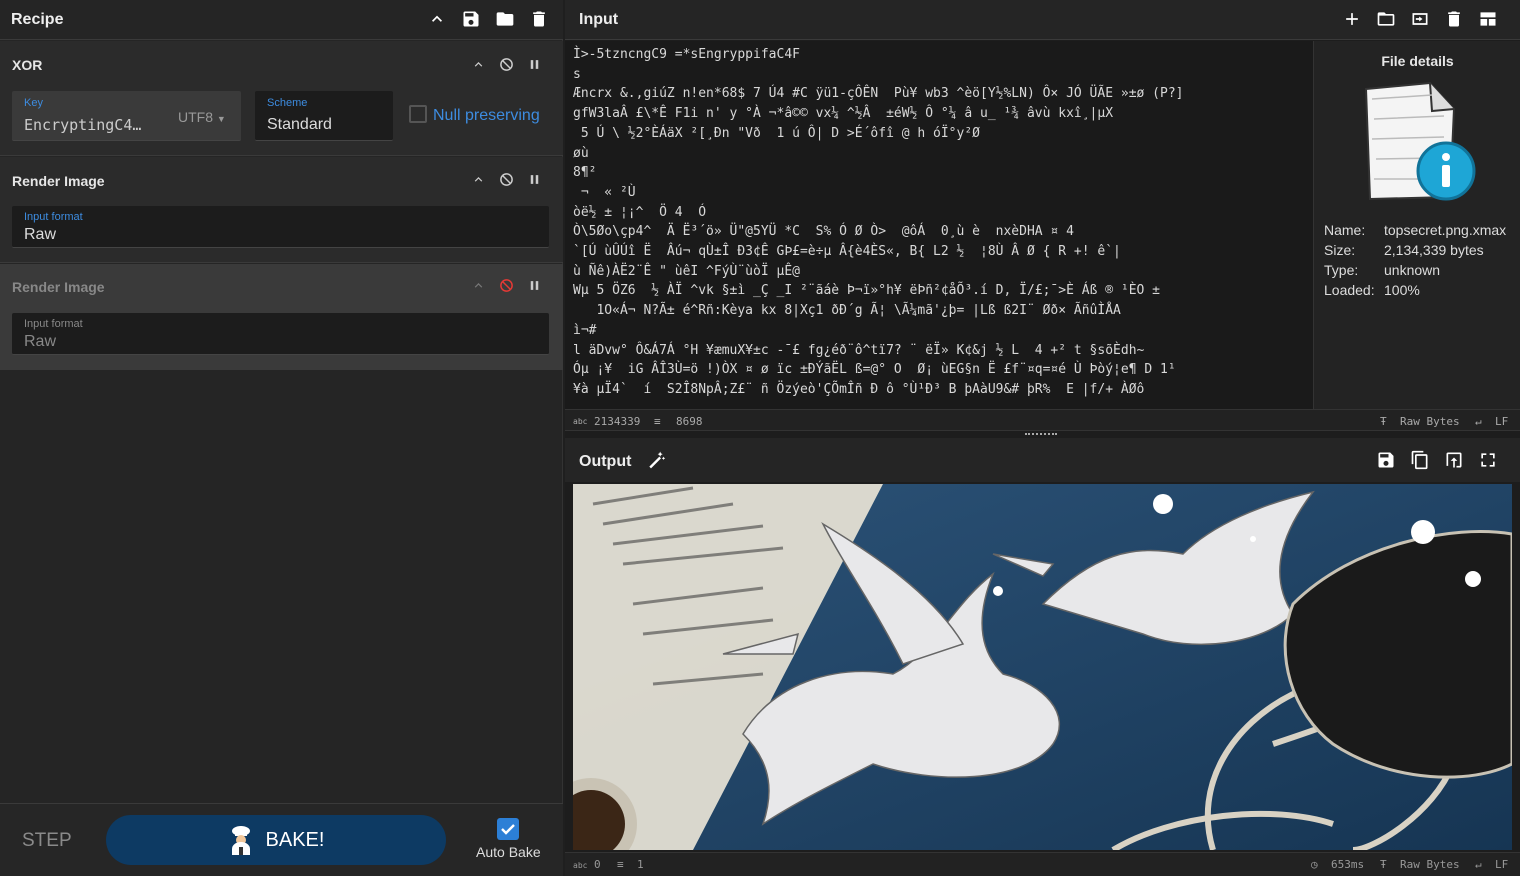 The height and width of the screenshot is (876, 1520). Describe the element at coordinates (1420, 19) in the screenshot. I see `open-file-icon` at that location.